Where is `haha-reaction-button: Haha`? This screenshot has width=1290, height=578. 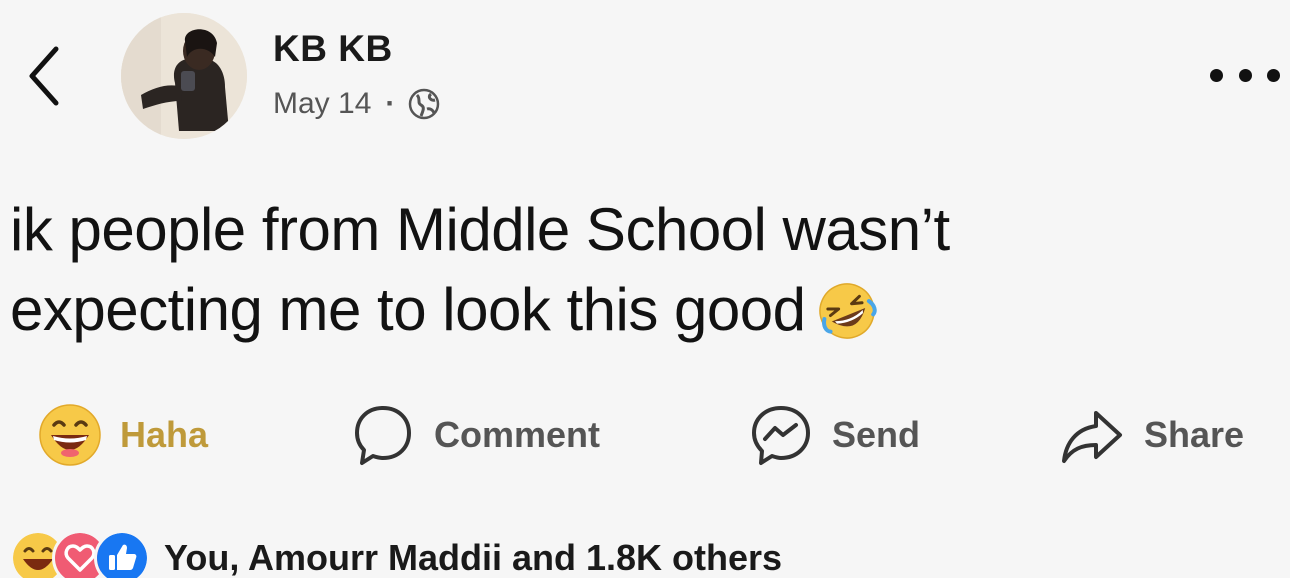
haha-reaction-button: Haha is located at coordinates (123, 435).